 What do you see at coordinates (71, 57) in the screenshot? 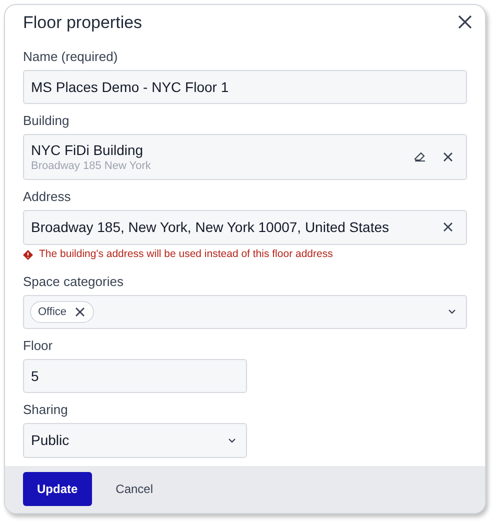
I see `field-label: Name (required)` at bounding box center [71, 57].